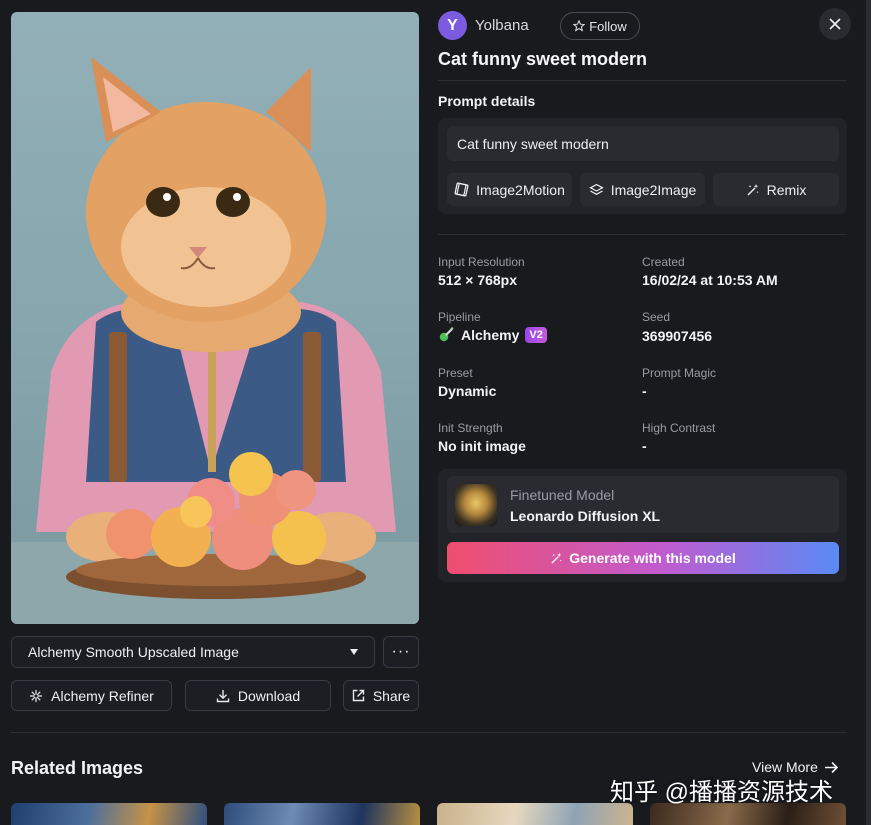 The width and height of the screenshot is (871, 825). Describe the element at coordinates (478, 280) in the screenshot. I see `input-resolution-value: 512 × 768px` at that location.